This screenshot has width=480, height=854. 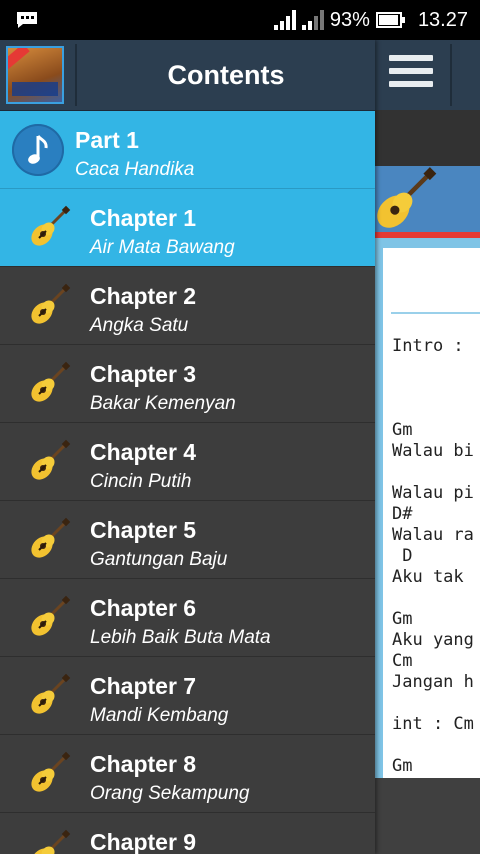 What do you see at coordinates (442, 19) in the screenshot?
I see `clock: 13.27` at bounding box center [442, 19].